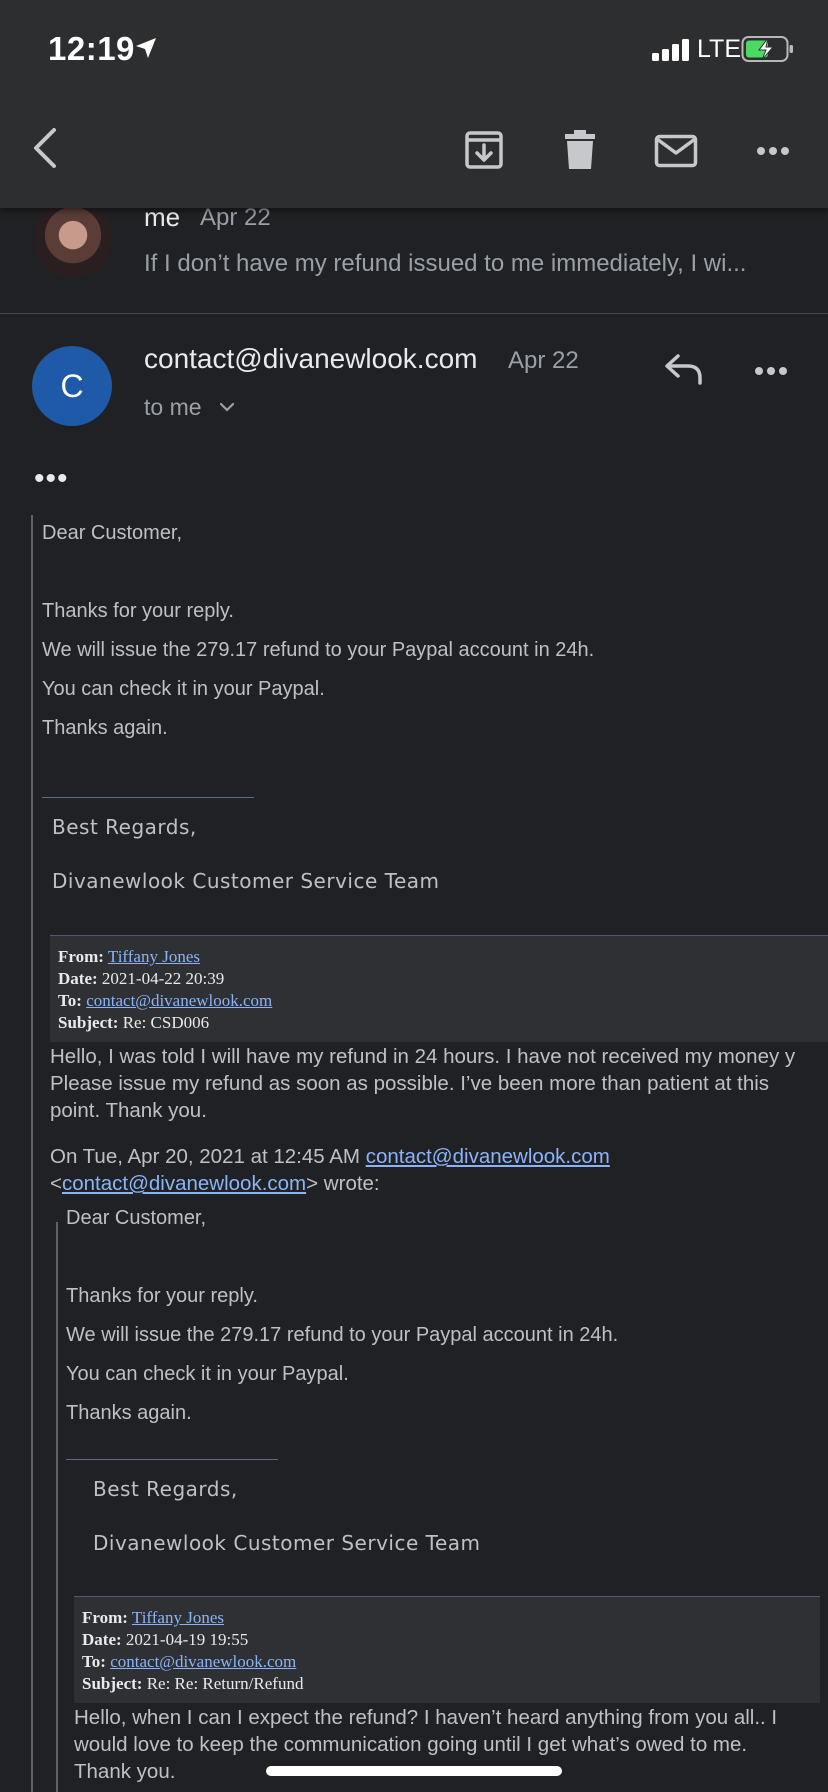 This screenshot has height=1792, width=828. I want to click on sender-email: contact@divanewlook.com, so click(311, 358).